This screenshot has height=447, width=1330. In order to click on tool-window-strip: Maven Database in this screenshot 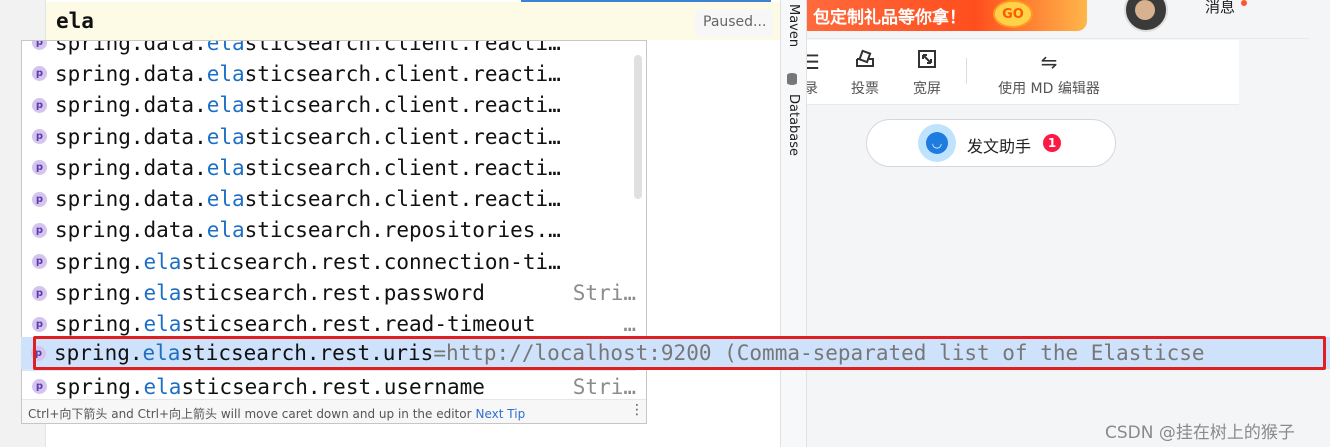, I will do `click(793, 223)`.